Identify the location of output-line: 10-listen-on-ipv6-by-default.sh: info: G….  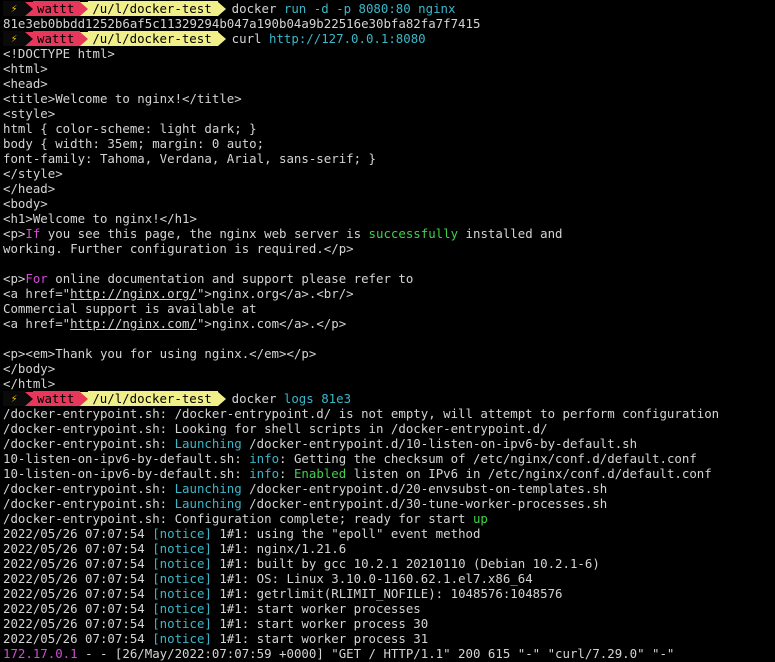
(389, 458).